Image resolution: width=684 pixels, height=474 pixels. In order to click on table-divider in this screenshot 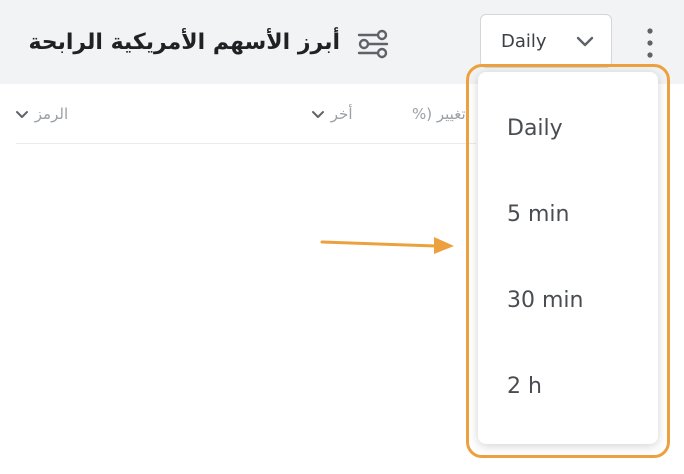, I will do `click(246, 143)`.